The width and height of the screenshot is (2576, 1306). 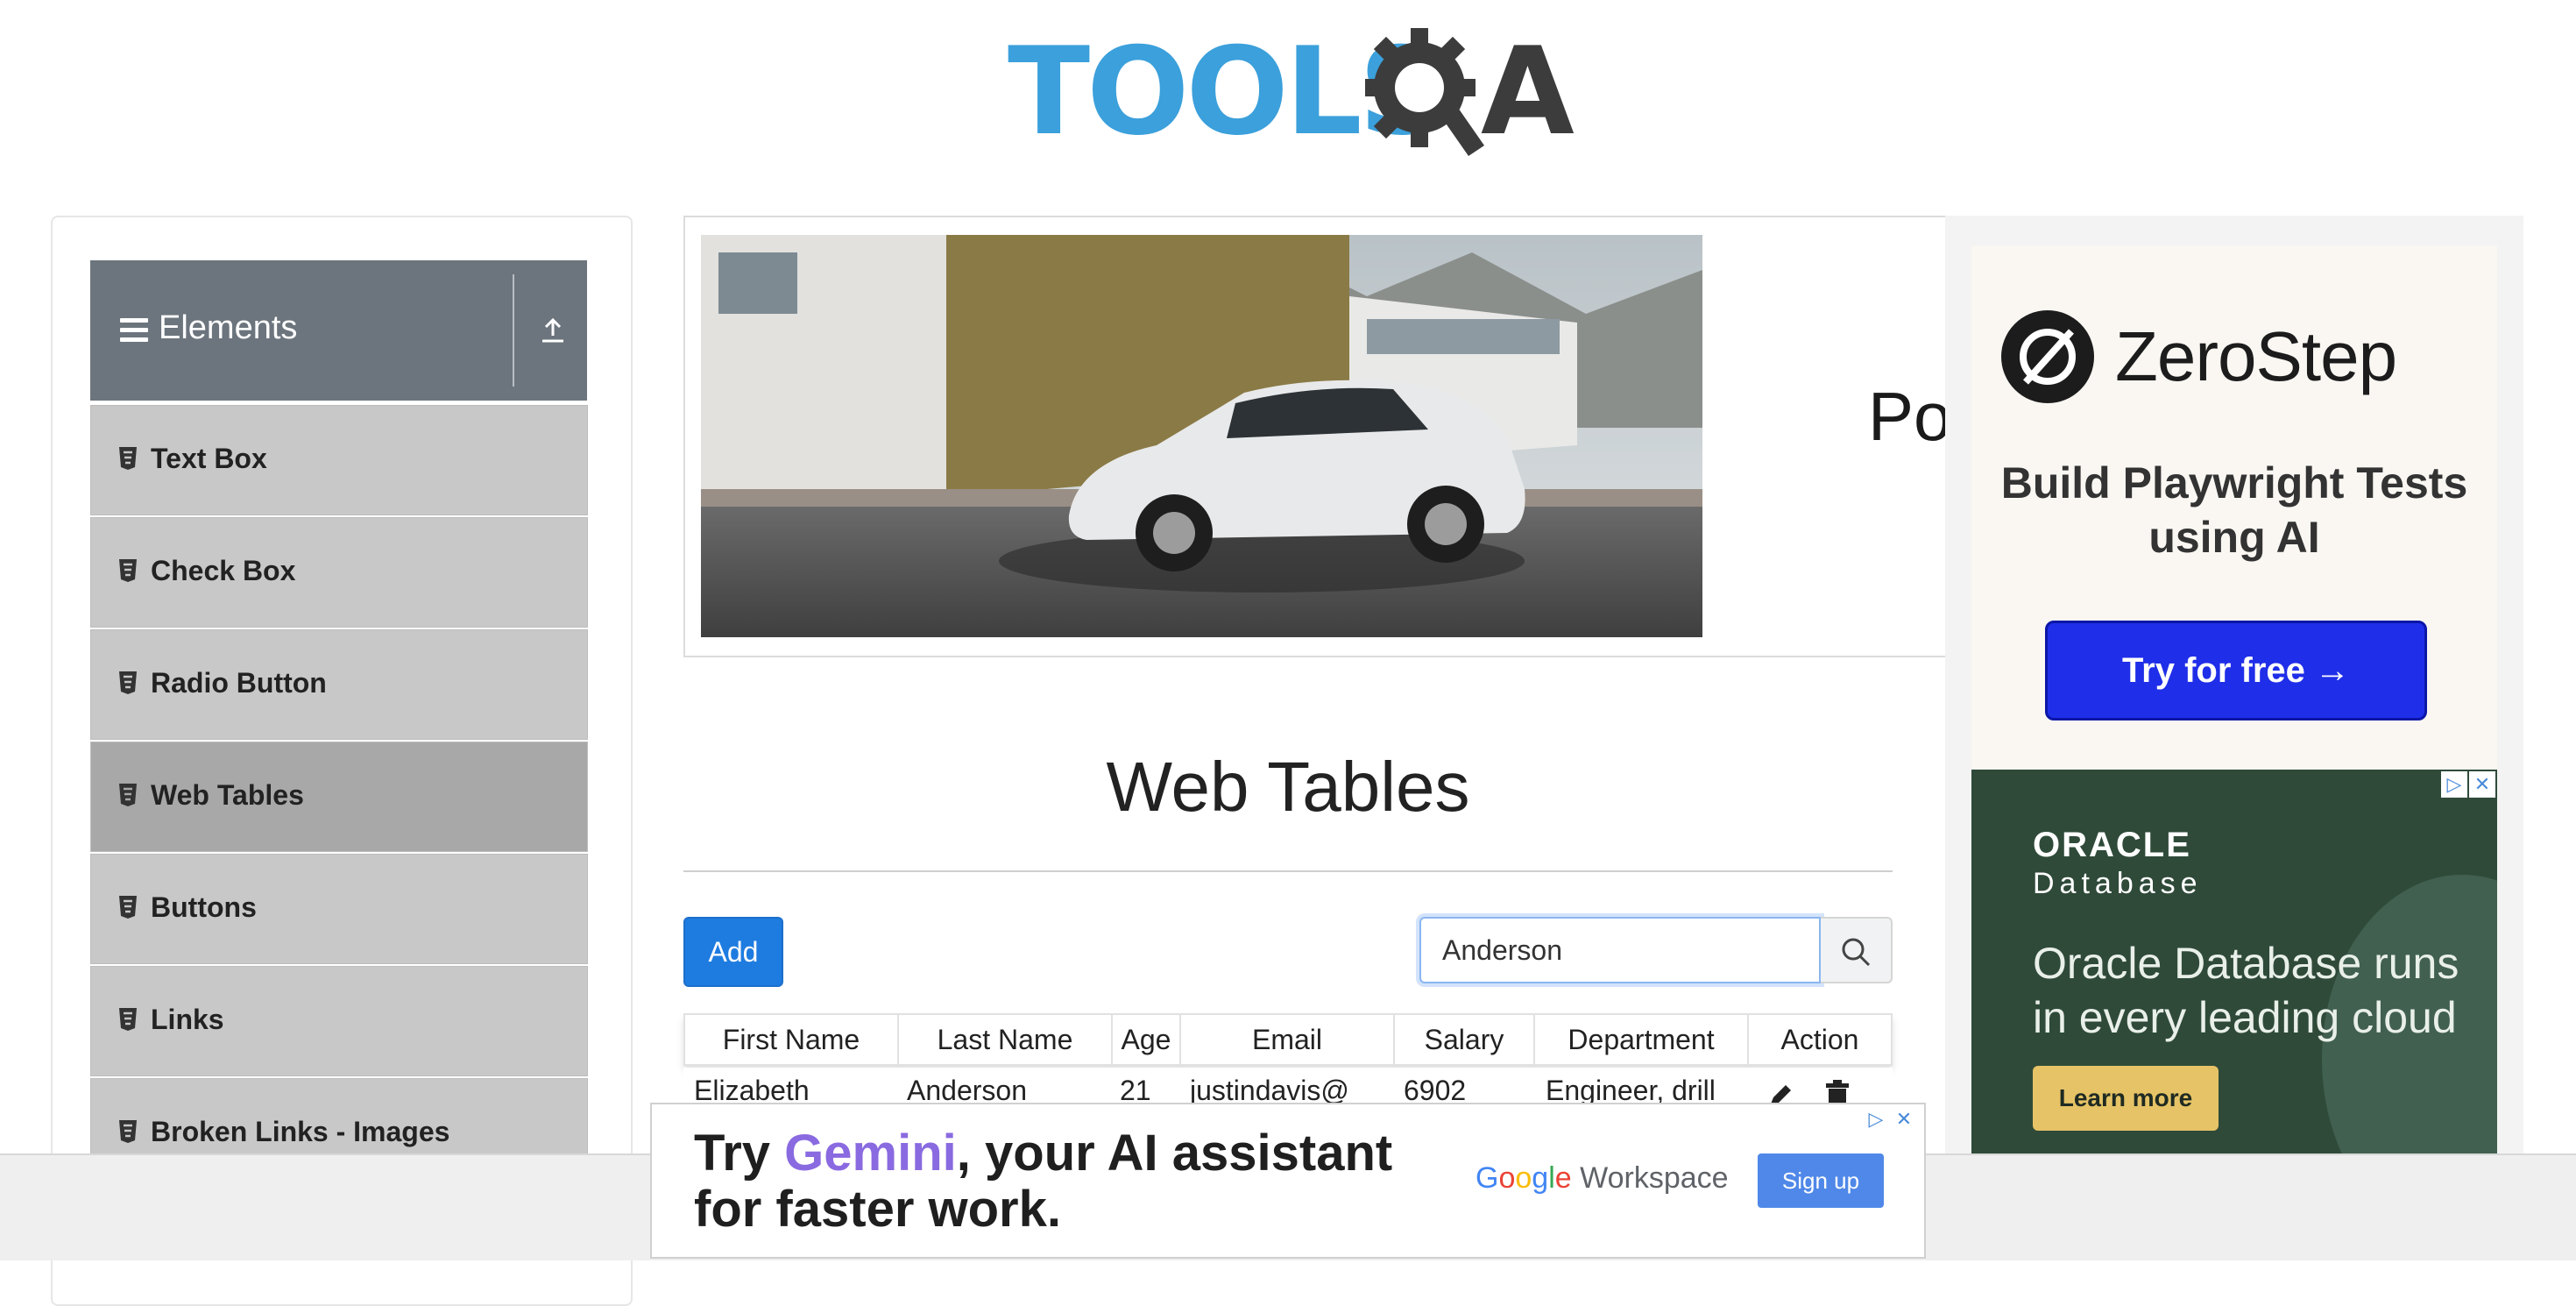 What do you see at coordinates (2126, 1098) in the screenshot?
I see `learn-more-button: Learn more` at bounding box center [2126, 1098].